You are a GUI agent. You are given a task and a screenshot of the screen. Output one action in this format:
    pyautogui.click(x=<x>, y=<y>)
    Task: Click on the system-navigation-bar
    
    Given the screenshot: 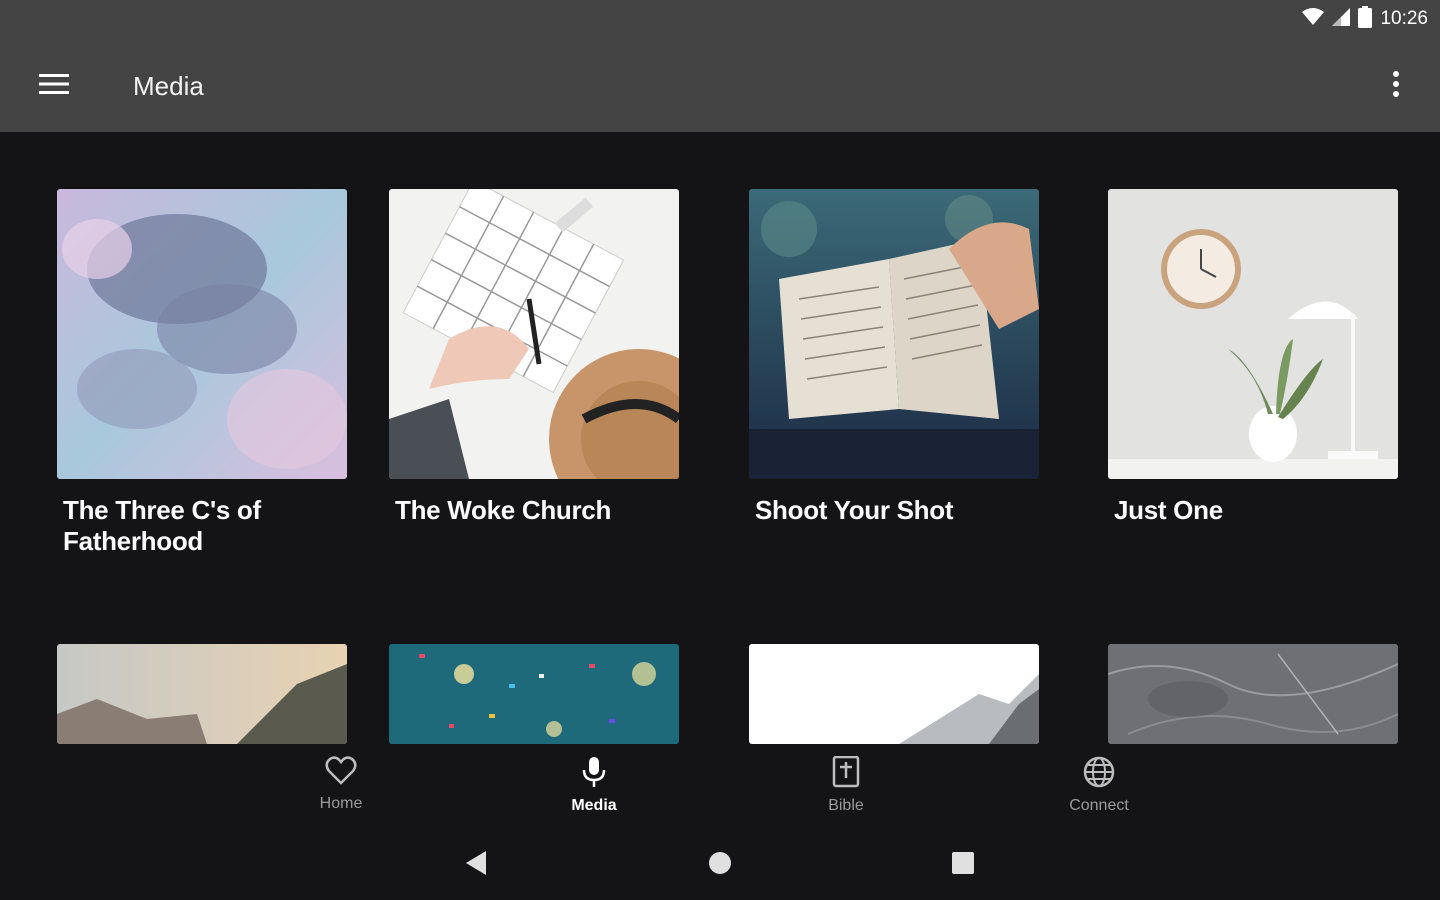 What is the action you would take?
    pyautogui.click(x=720, y=866)
    